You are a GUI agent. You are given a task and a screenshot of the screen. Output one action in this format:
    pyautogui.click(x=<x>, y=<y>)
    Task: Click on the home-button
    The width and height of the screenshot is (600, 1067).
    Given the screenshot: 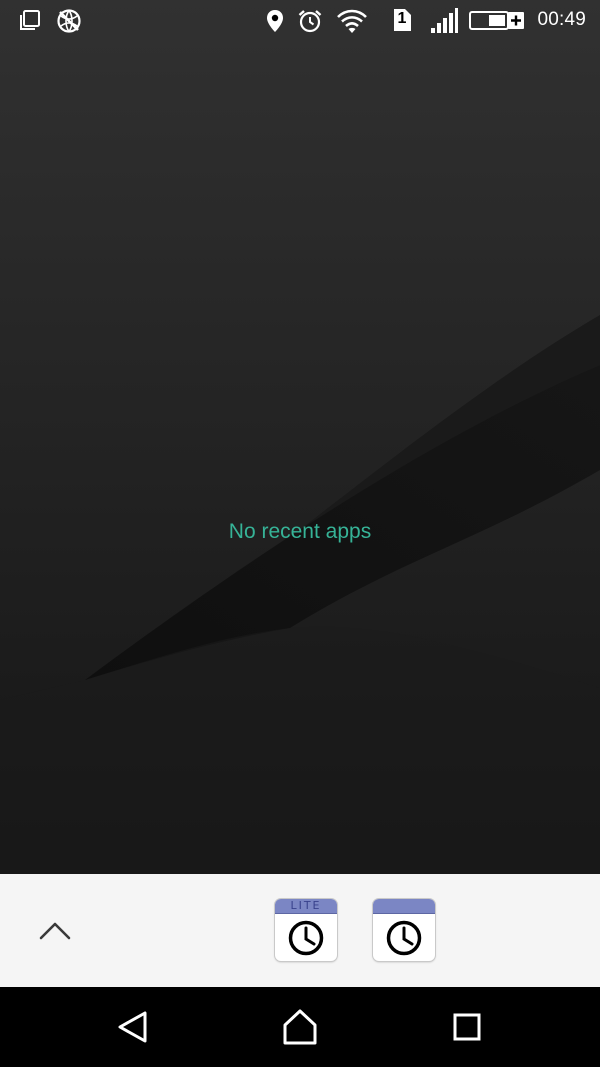 What is the action you would take?
    pyautogui.click(x=300, y=1027)
    